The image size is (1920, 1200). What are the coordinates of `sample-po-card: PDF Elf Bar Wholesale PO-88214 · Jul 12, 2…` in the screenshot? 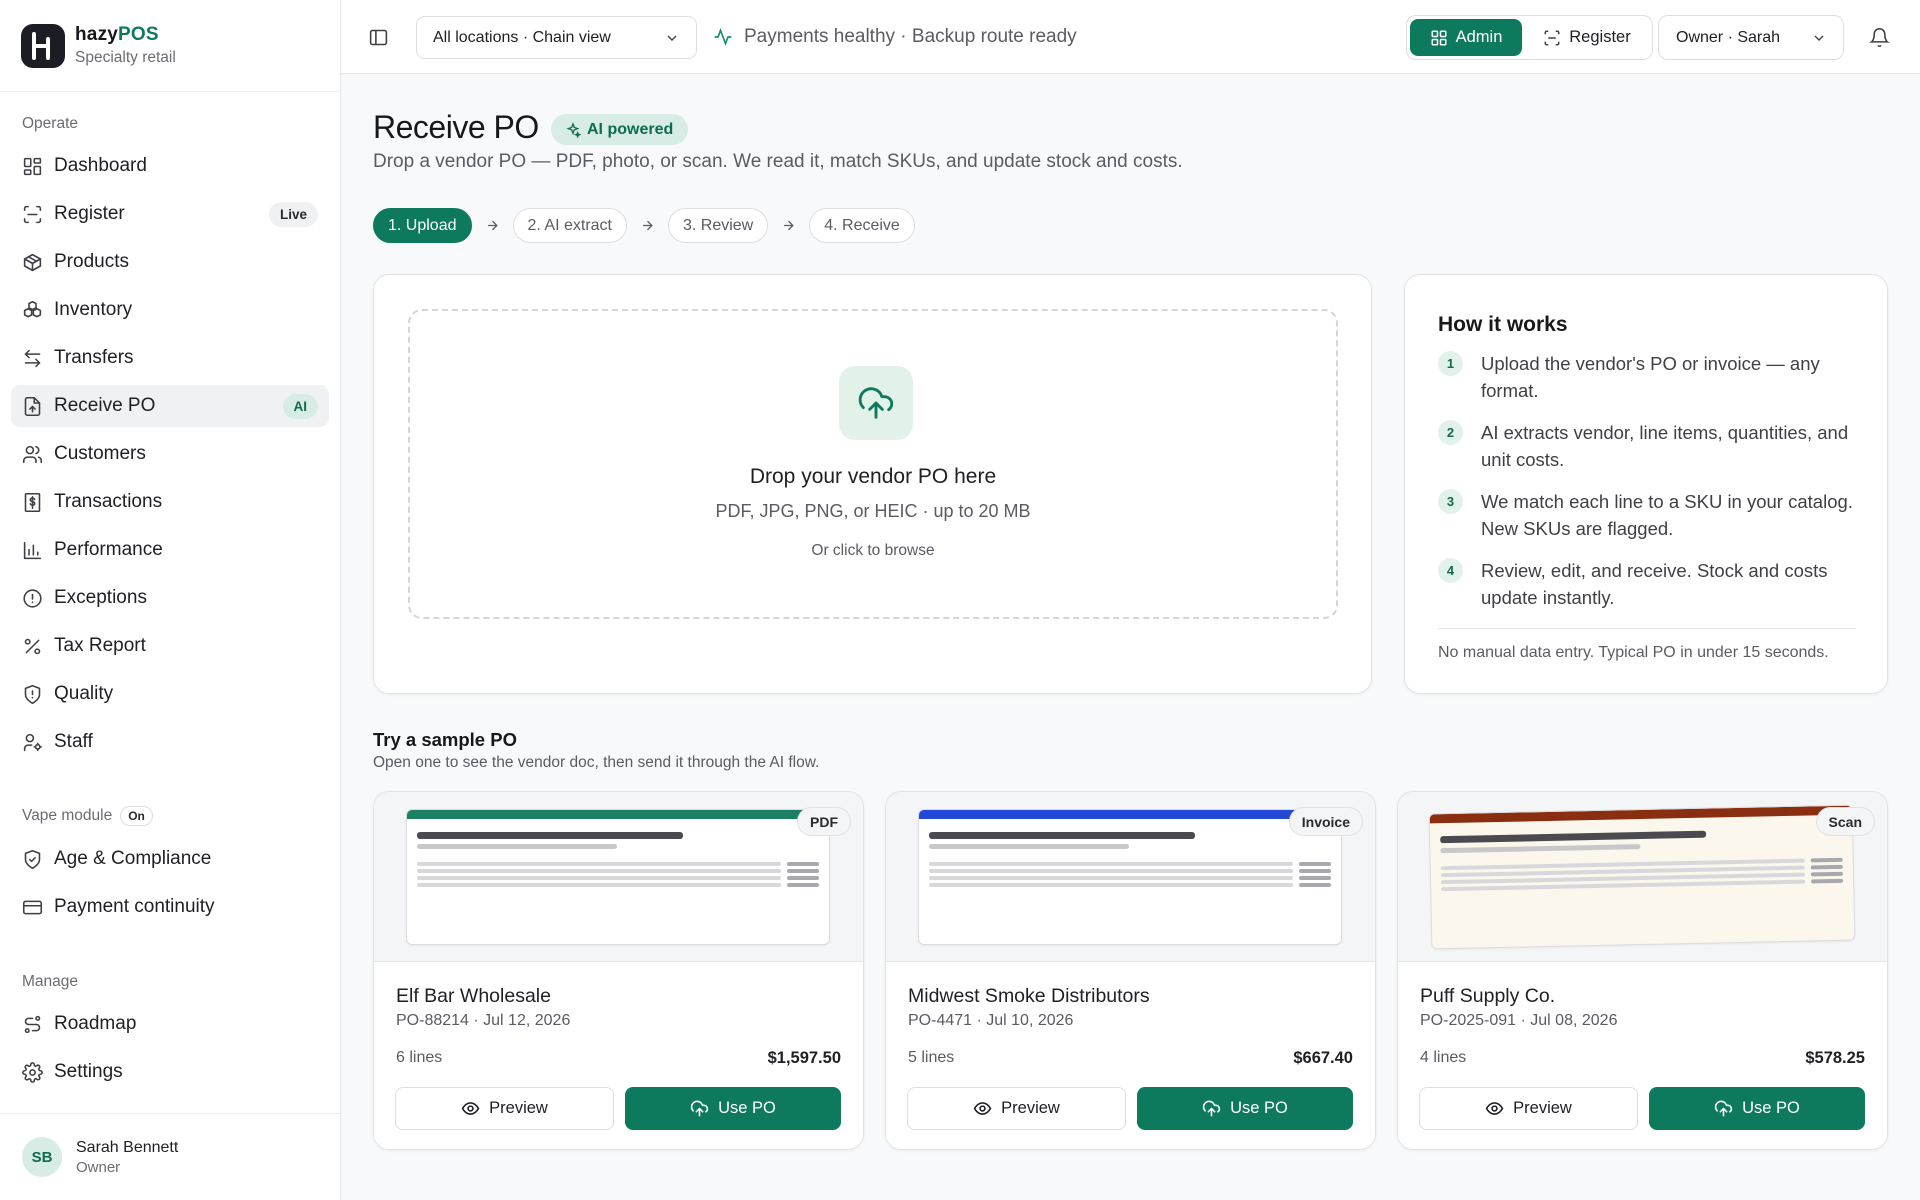 It's located at (618, 970).